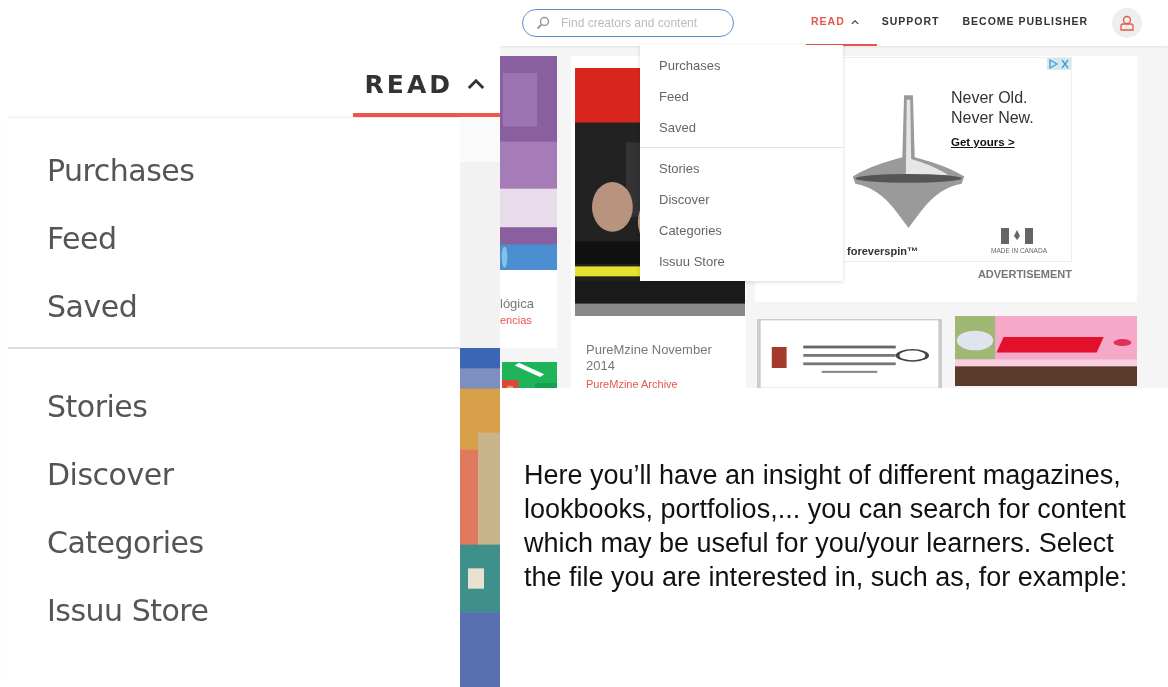 The height and width of the screenshot is (687, 1168). What do you see at coordinates (1024, 274) in the screenshot?
I see `ad-label: ADVERTISEMENT` at bounding box center [1024, 274].